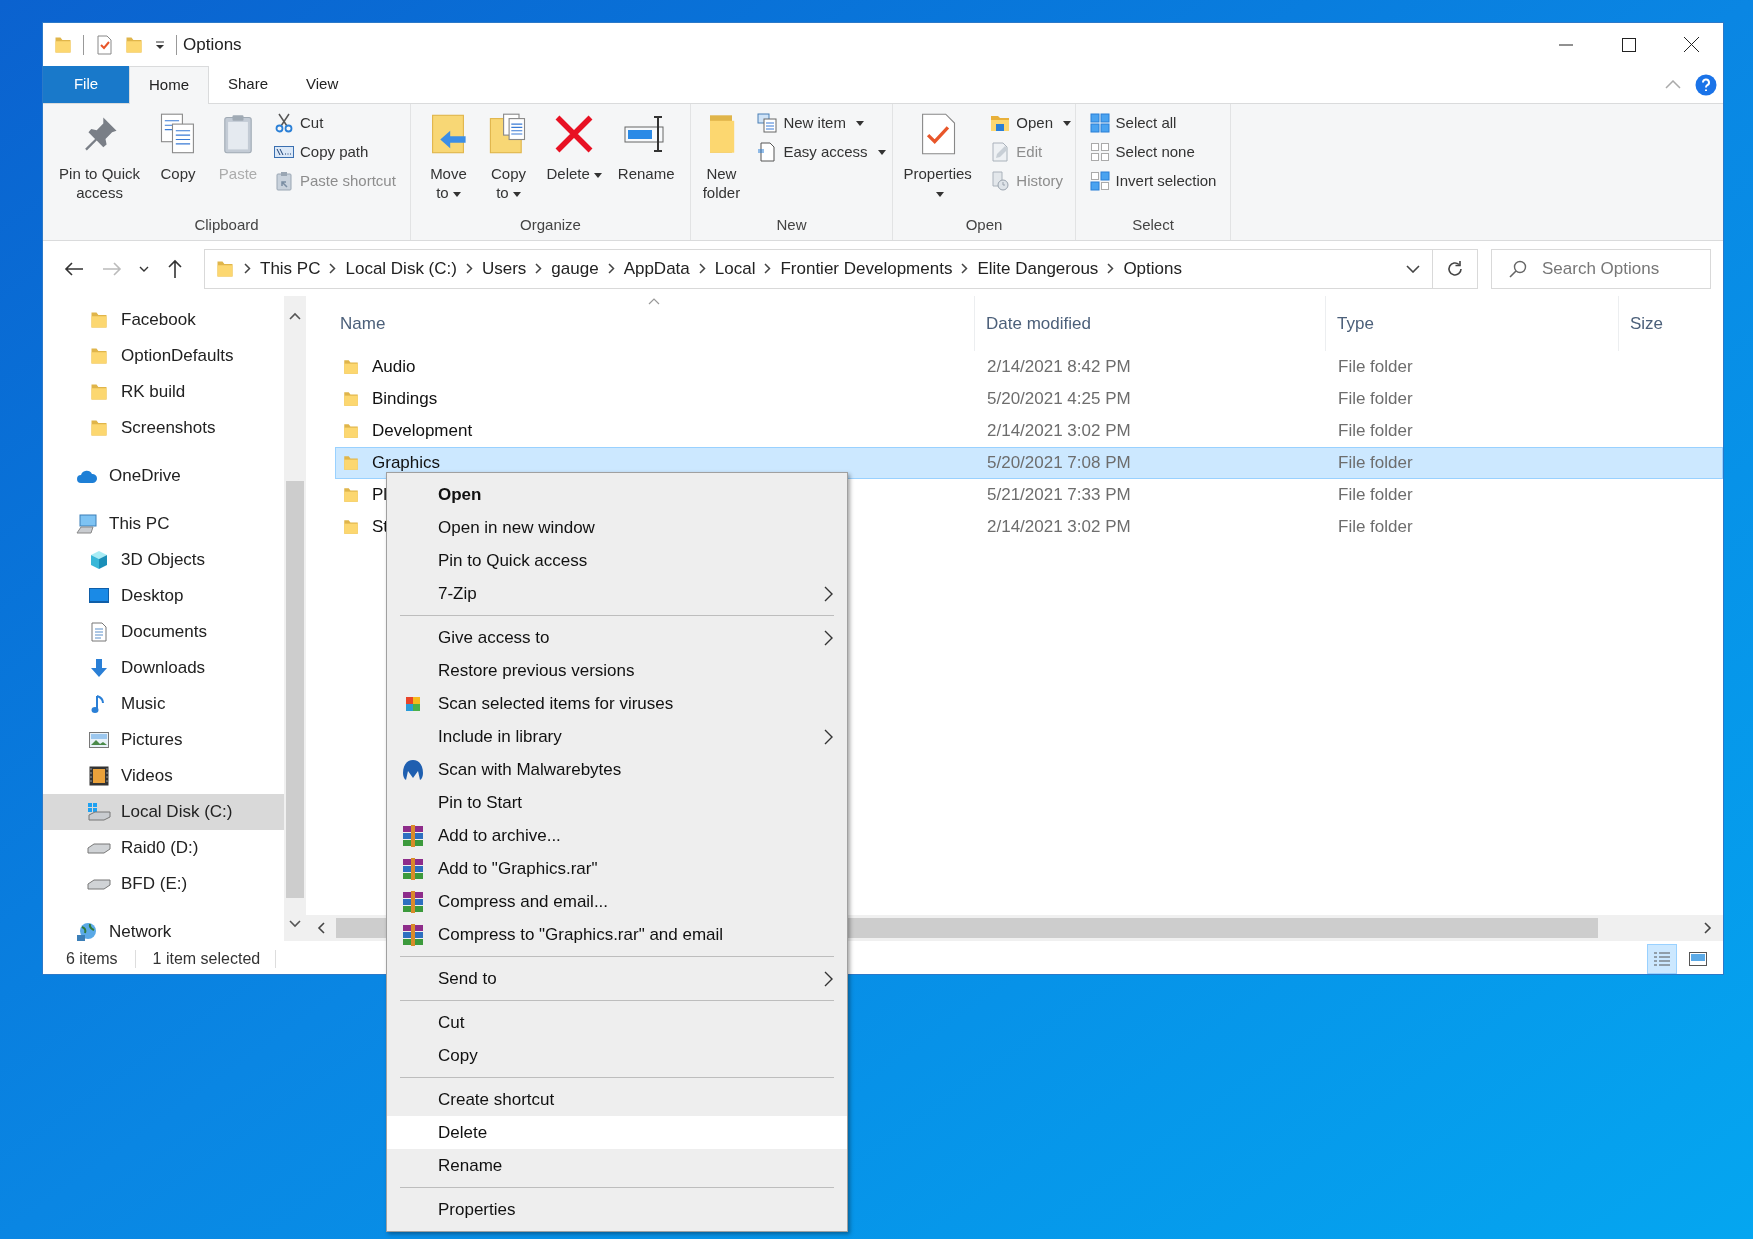  I want to click on file-name: Graphics, so click(406, 463).